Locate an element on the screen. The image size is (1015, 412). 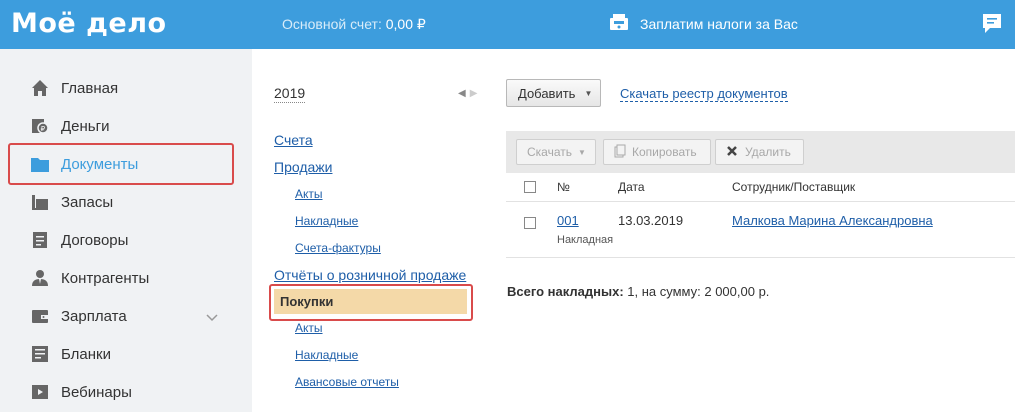
tree-link-sales-acts: Акты is located at coordinates (309, 194).